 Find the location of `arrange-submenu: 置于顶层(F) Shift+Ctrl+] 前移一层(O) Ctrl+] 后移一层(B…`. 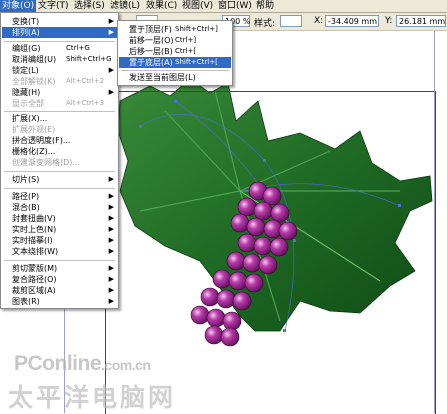

arrange-submenu: 置于顶层(F) Shift+Ctrl+] 前移一层(O) Ctrl+] 后移一层(B… is located at coordinates (175, 53).